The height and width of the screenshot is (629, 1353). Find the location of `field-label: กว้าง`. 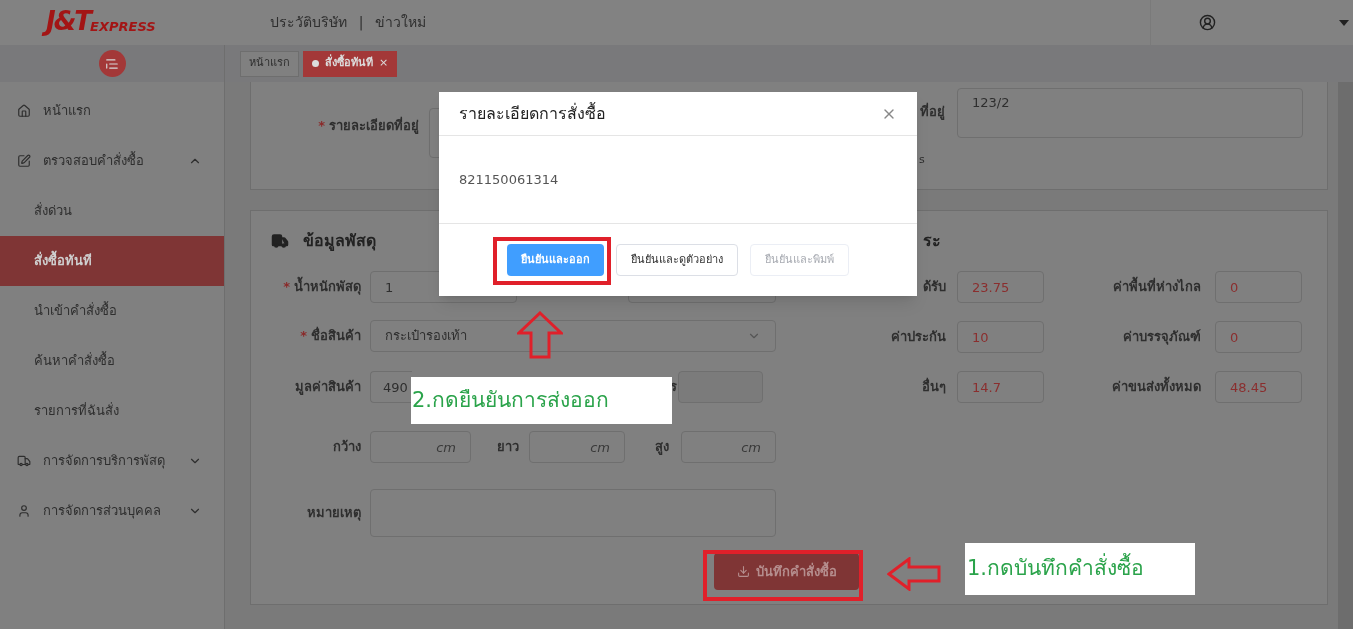

field-label: กว้าง is located at coordinates (346, 447).